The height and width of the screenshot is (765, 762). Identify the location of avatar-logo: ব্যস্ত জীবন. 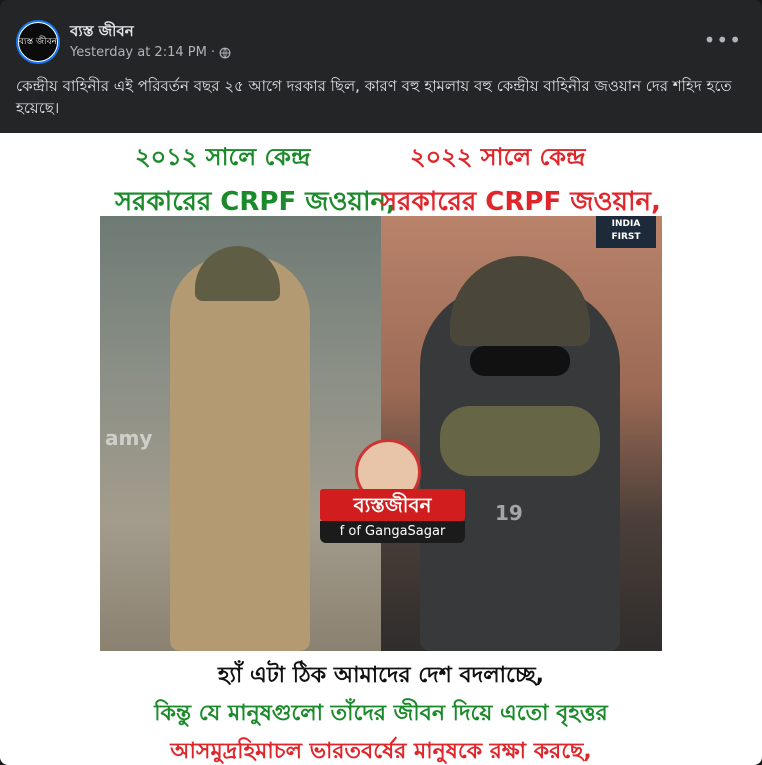
(38, 42).